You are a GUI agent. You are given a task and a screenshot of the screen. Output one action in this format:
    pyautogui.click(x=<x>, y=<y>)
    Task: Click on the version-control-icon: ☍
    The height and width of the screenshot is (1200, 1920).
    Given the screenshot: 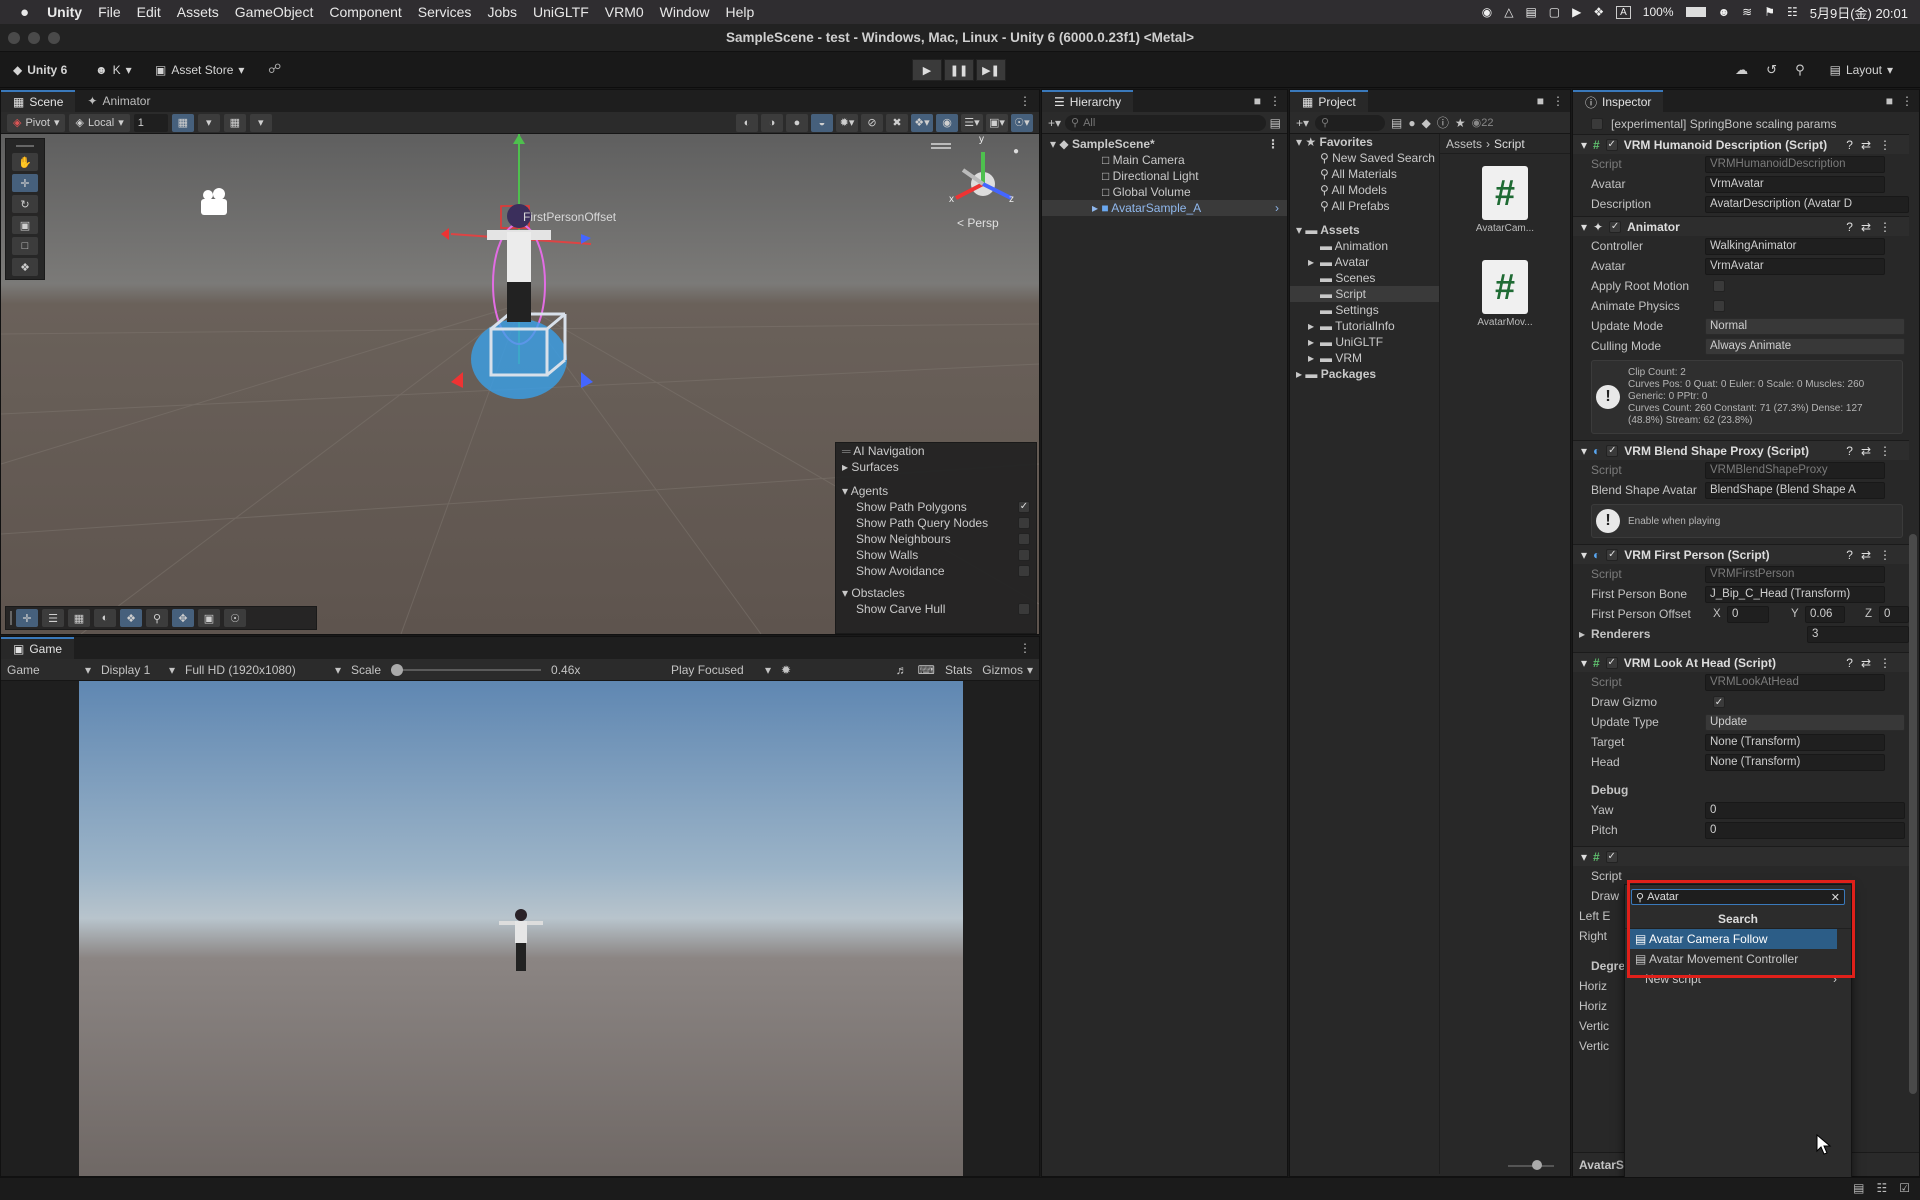 What is the action you would take?
    pyautogui.click(x=274, y=69)
    